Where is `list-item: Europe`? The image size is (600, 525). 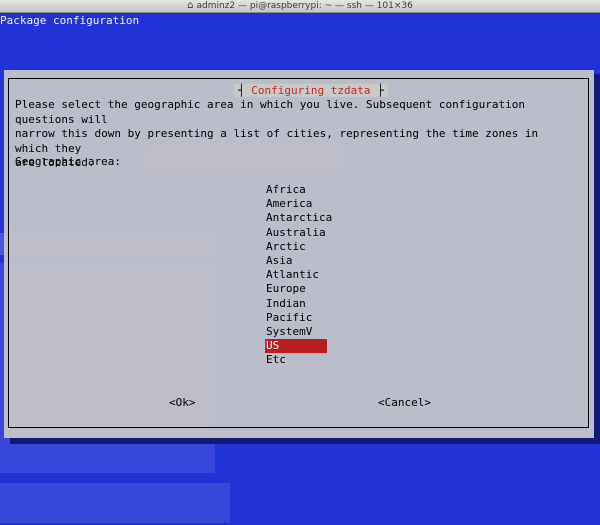
list-item: Europe is located at coordinates (296, 289).